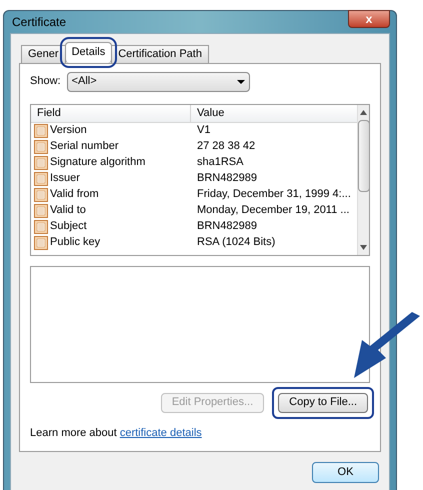  I want to click on field-name: Subject, so click(68, 226).